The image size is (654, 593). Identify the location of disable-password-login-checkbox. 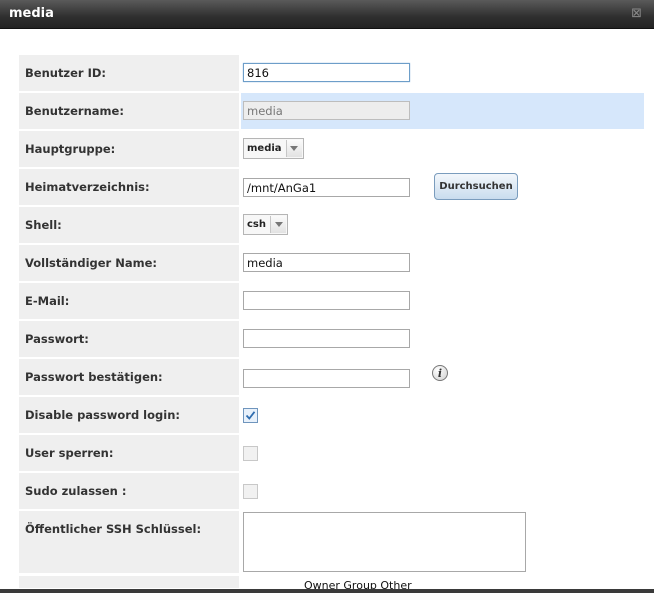
(250, 415).